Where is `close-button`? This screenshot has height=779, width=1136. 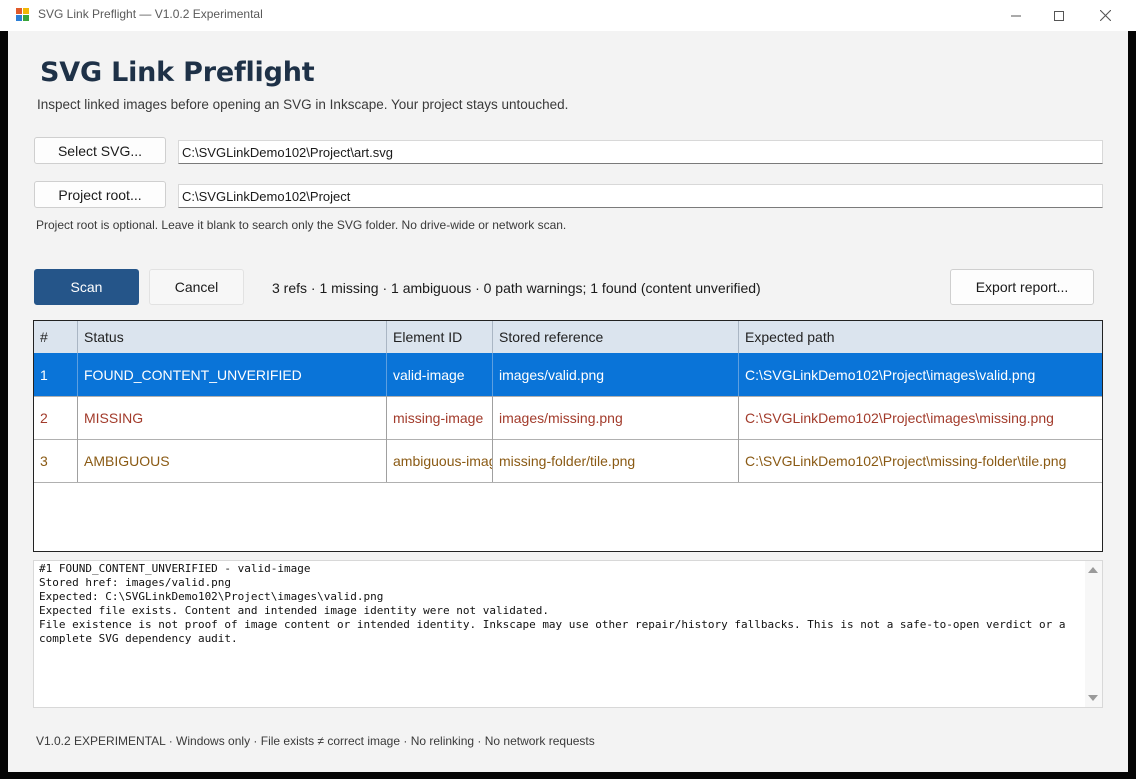 close-button is located at coordinates (1105, 15).